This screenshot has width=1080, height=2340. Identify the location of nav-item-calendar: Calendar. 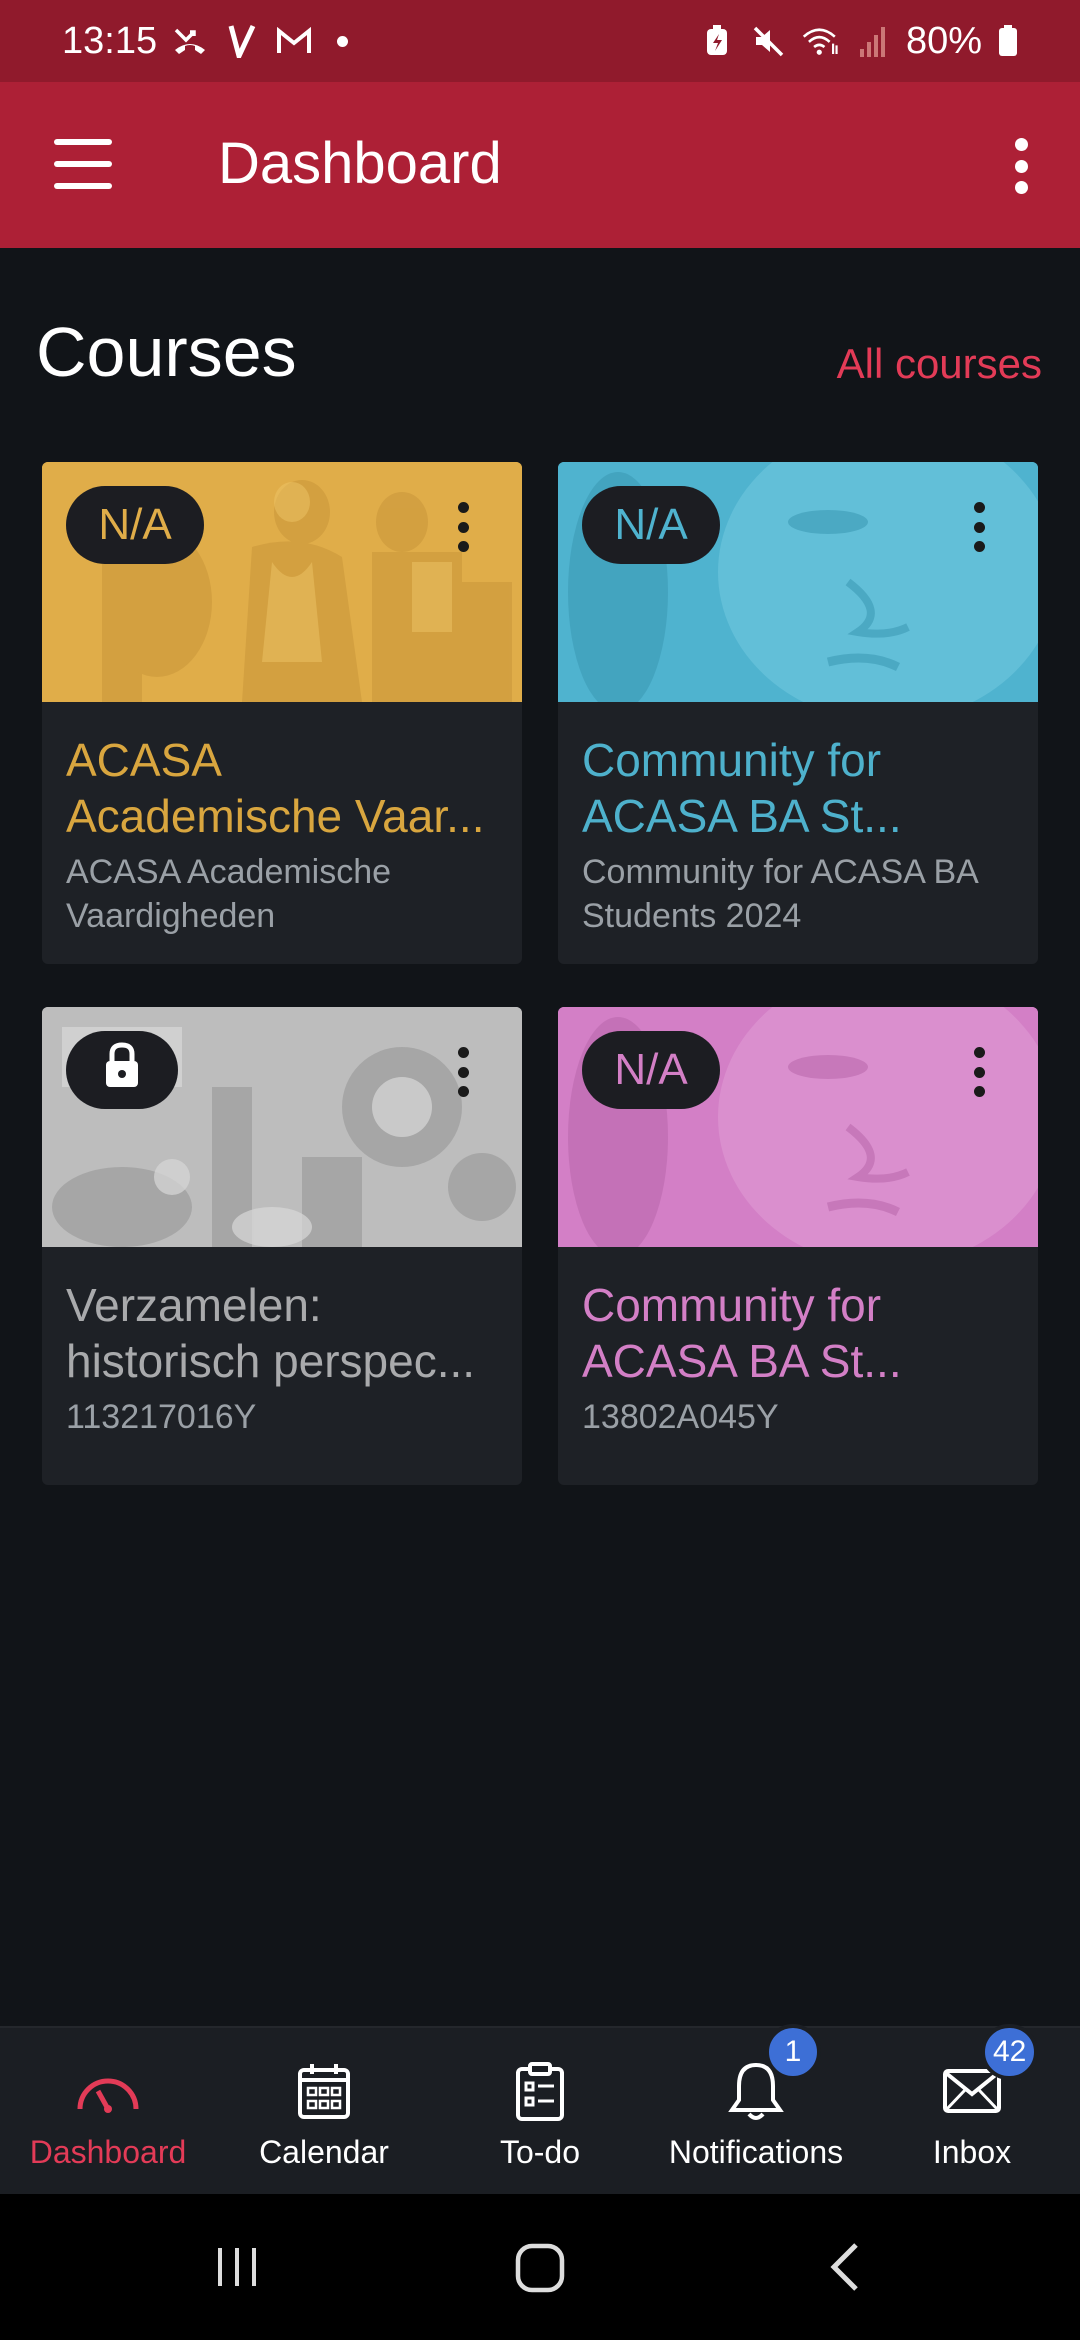
(324, 2112).